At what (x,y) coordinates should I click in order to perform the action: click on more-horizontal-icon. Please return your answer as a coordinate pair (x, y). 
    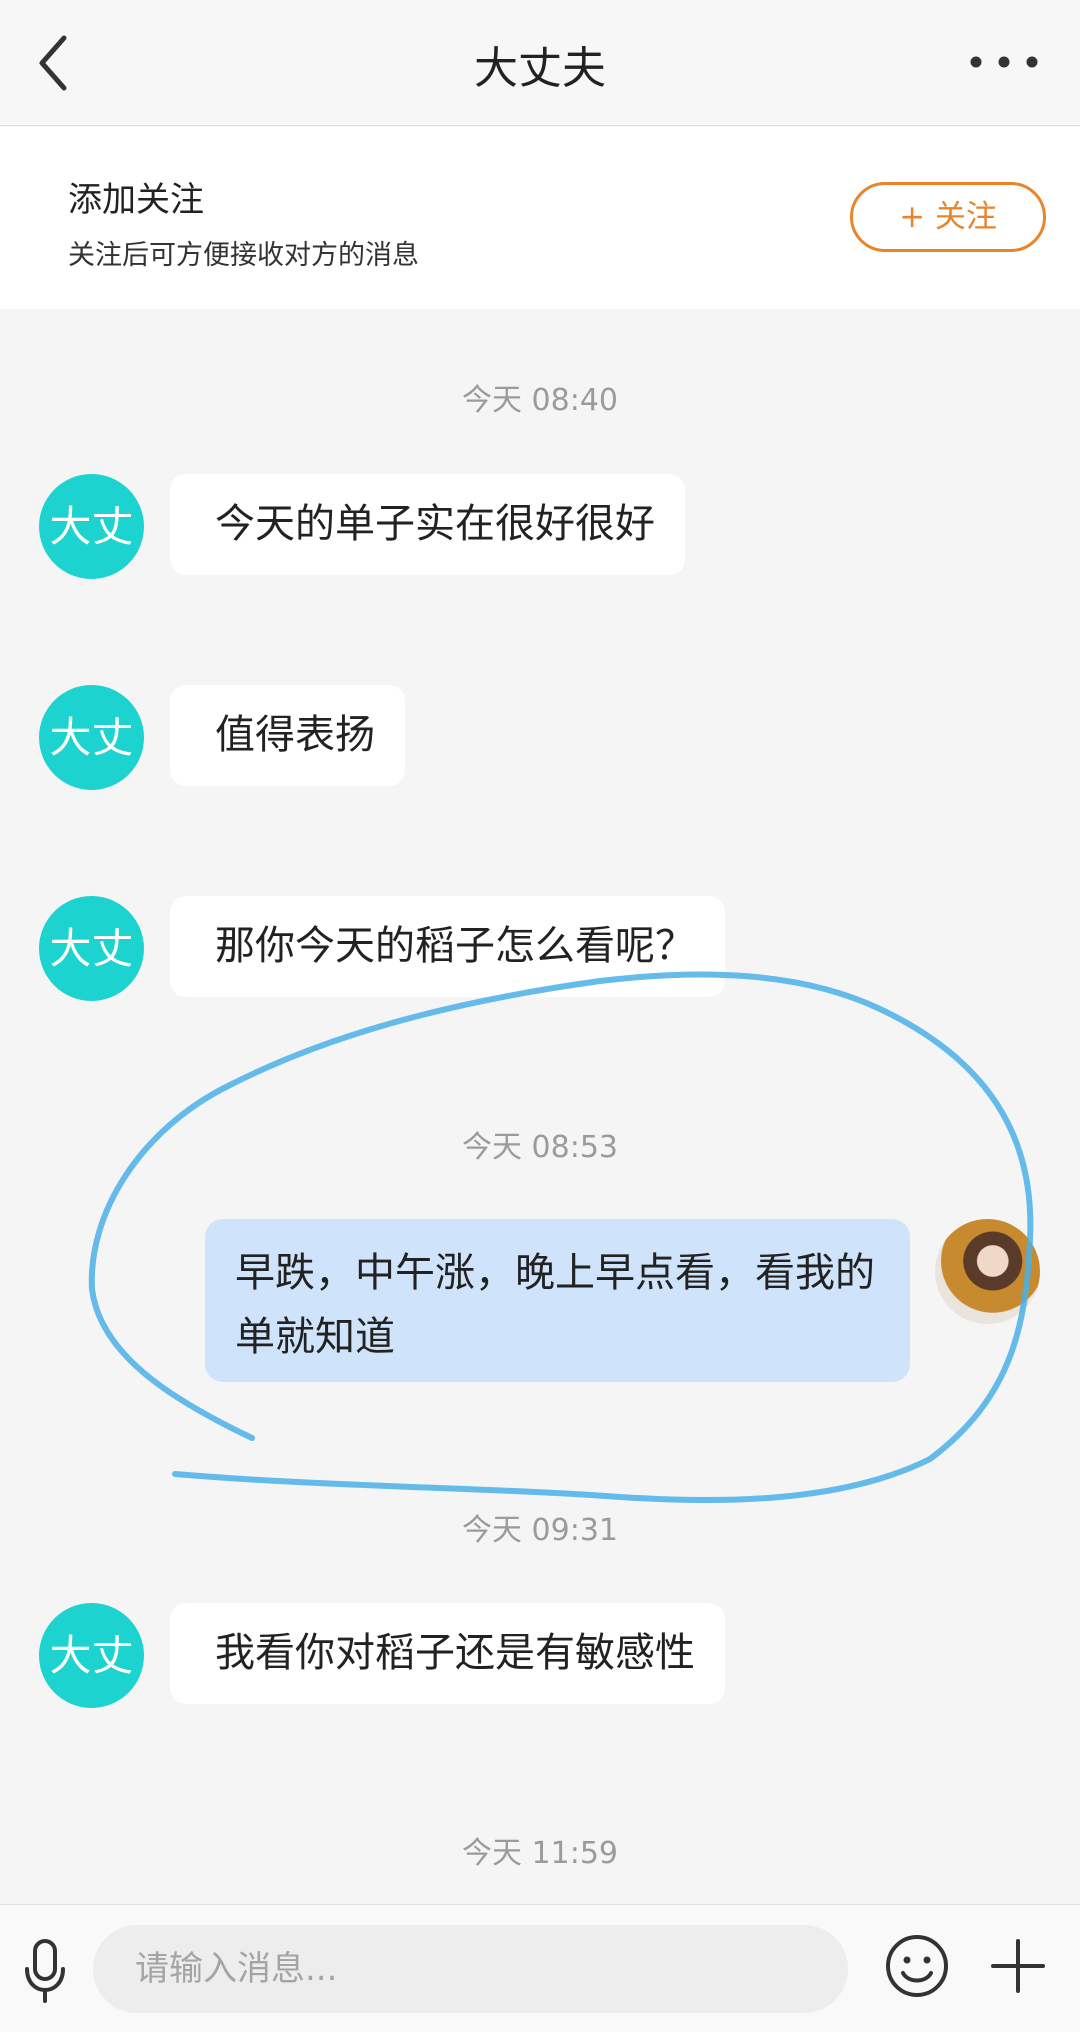
    Looking at the image, I should click on (1004, 62).